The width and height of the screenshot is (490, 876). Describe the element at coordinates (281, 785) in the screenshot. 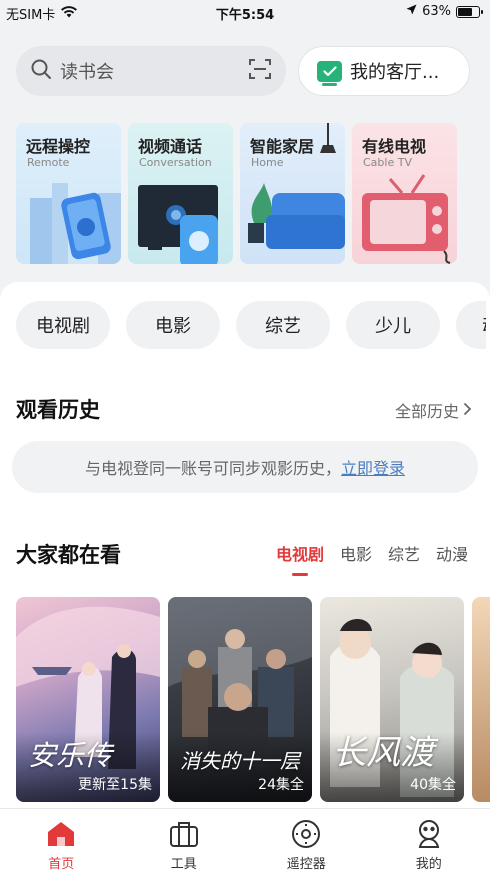

I see `poster-badge: 24集全` at that location.